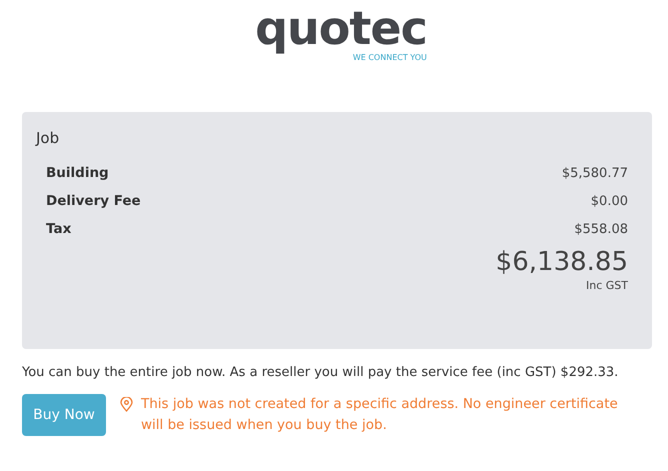  What do you see at coordinates (595, 173) in the screenshot?
I see `line-amount: $5,580.77` at bounding box center [595, 173].